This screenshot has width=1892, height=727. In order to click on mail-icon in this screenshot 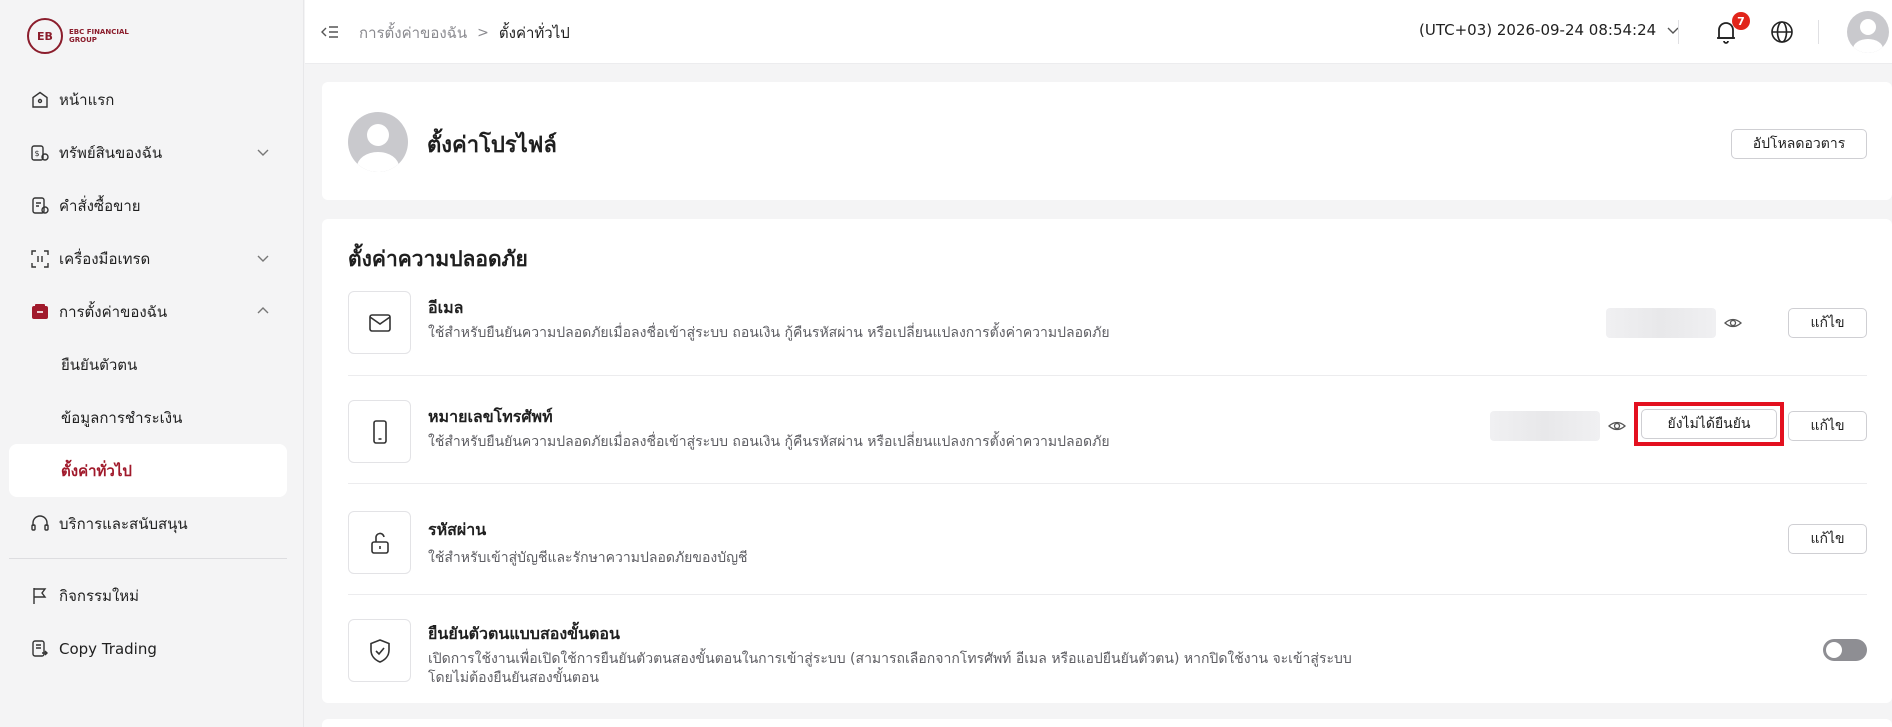, I will do `click(379, 322)`.